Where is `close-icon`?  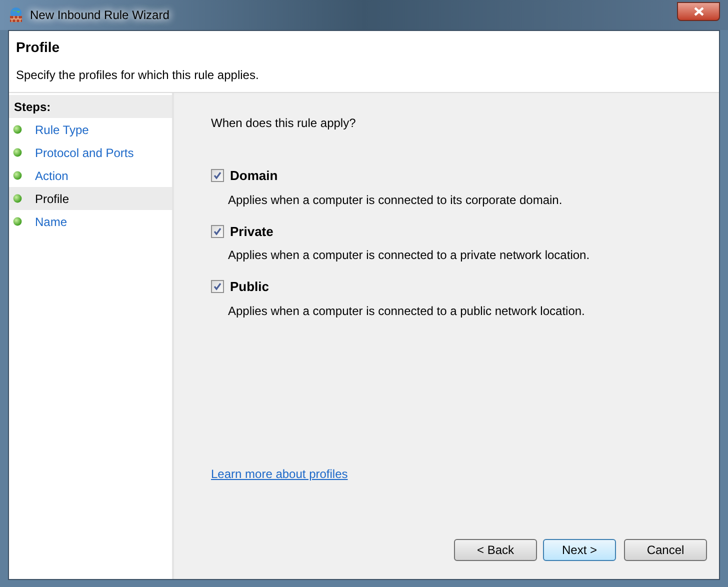 close-icon is located at coordinates (699, 11).